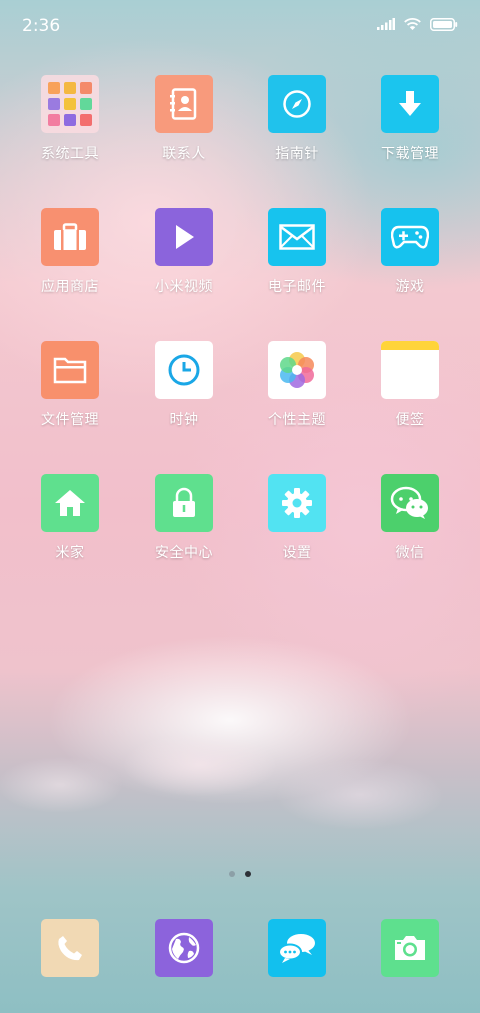 The image size is (480, 1013). I want to click on app-label: 联系人, so click(184, 154).